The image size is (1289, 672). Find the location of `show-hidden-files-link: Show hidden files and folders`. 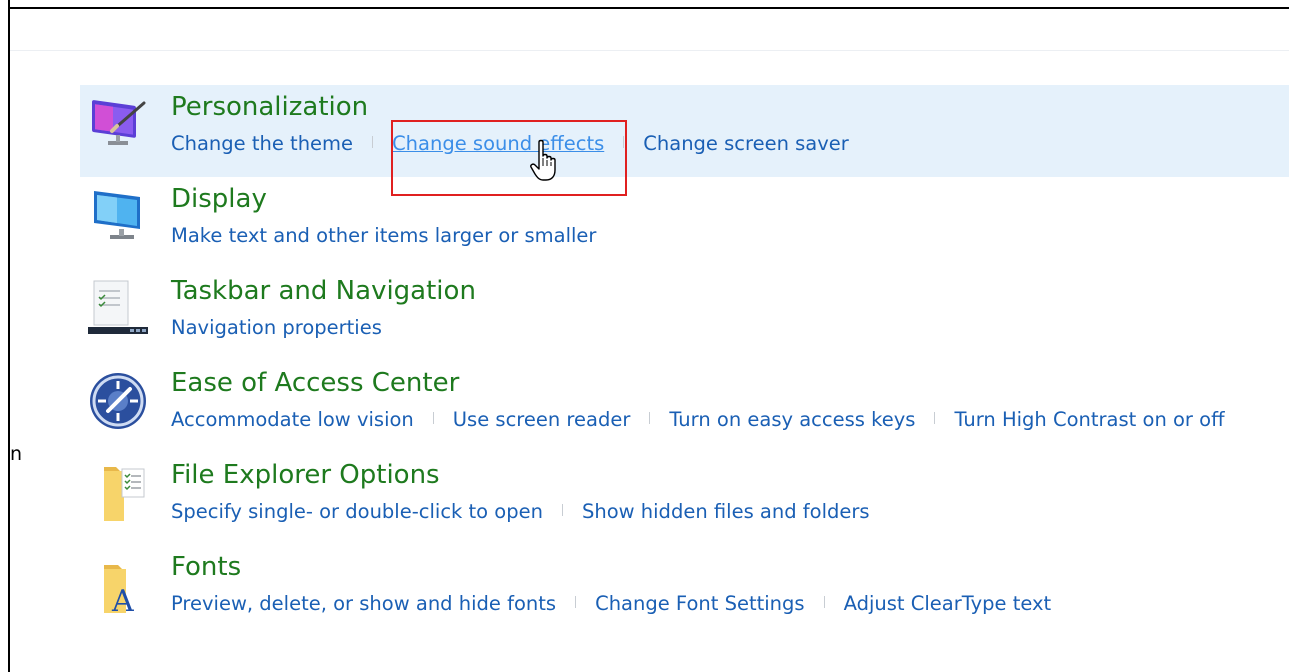

show-hidden-files-link: Show hidden files and folders is located at coordinates (726, 511).